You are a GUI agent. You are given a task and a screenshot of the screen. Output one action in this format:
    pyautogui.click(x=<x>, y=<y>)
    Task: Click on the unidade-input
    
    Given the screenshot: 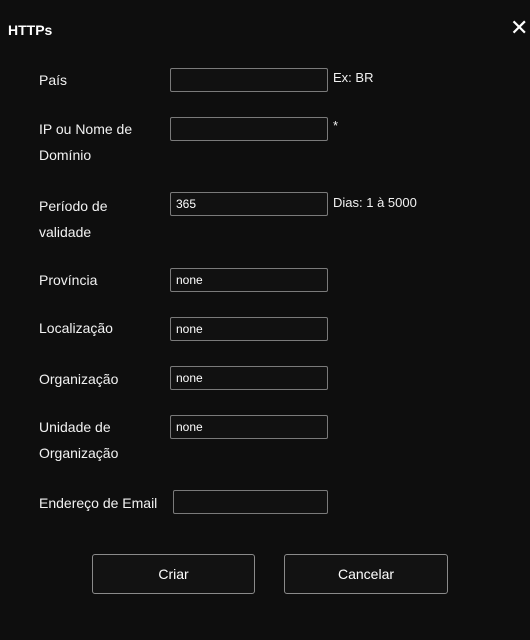 What is the action you would take?
    pyautogui.click(x=249, y=427)
    